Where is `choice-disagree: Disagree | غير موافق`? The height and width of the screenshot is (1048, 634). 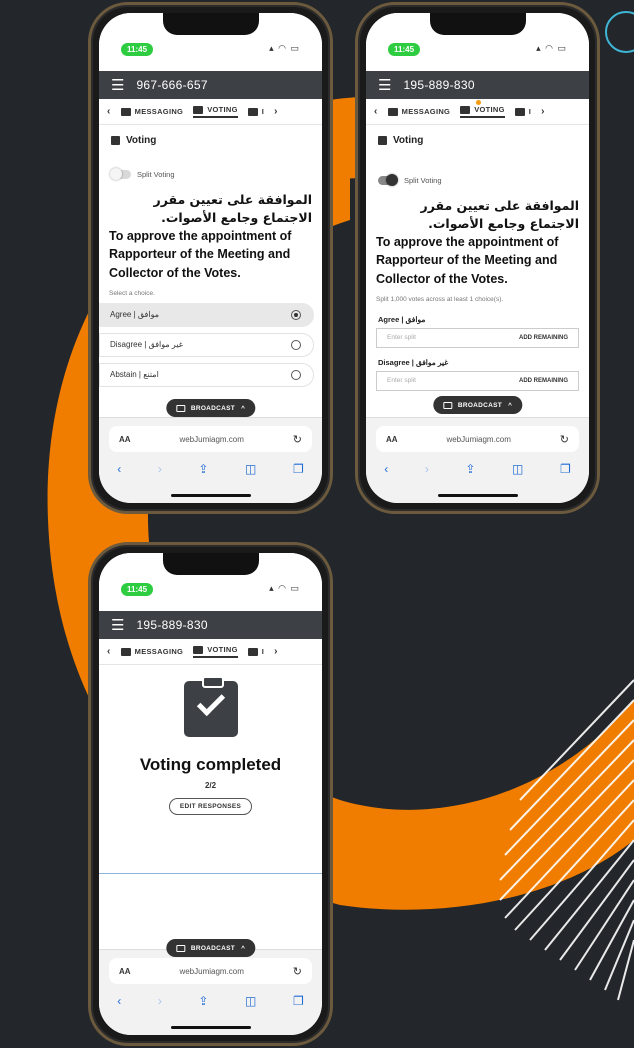 choice-disagree: Disagree | غير موافق is located at coordinates (206, 344).